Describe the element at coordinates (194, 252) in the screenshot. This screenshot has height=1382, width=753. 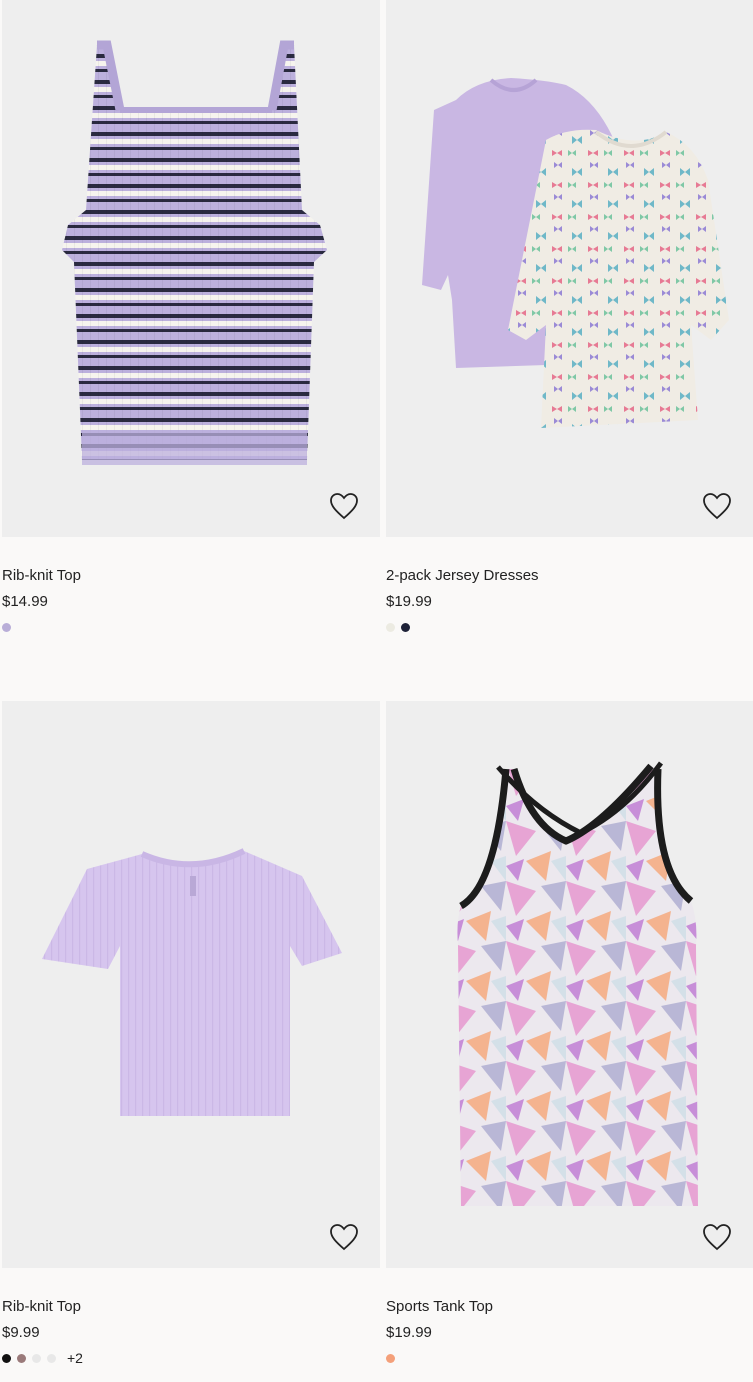
I see `striped-tank-top-image` at that location.